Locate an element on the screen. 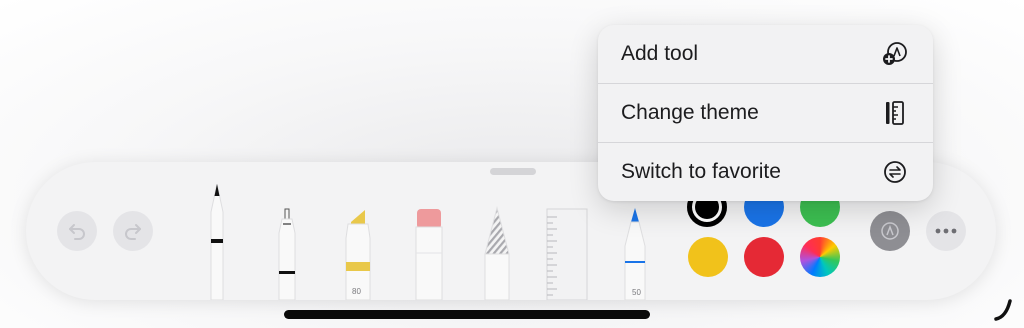  menu-item-label: Switch to favorite is located at coordinates (701, 171).